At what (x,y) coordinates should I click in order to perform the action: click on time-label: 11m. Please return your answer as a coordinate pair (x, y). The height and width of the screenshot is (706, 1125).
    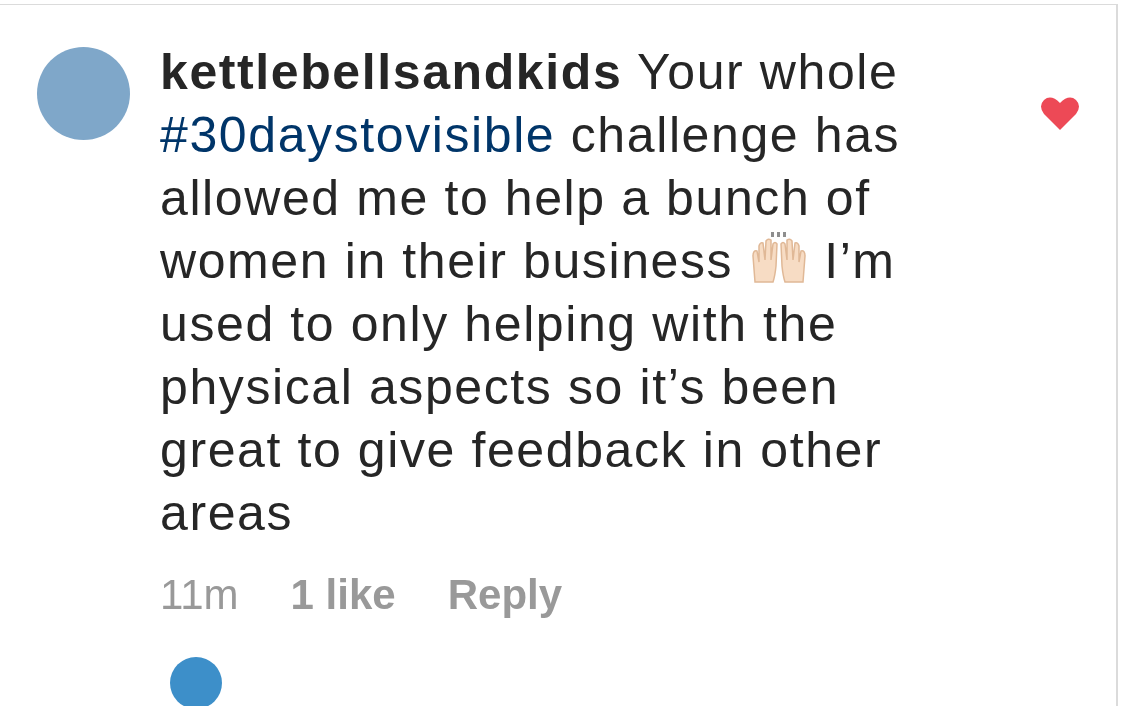
    Looking at the image, I should click on (199, 595).